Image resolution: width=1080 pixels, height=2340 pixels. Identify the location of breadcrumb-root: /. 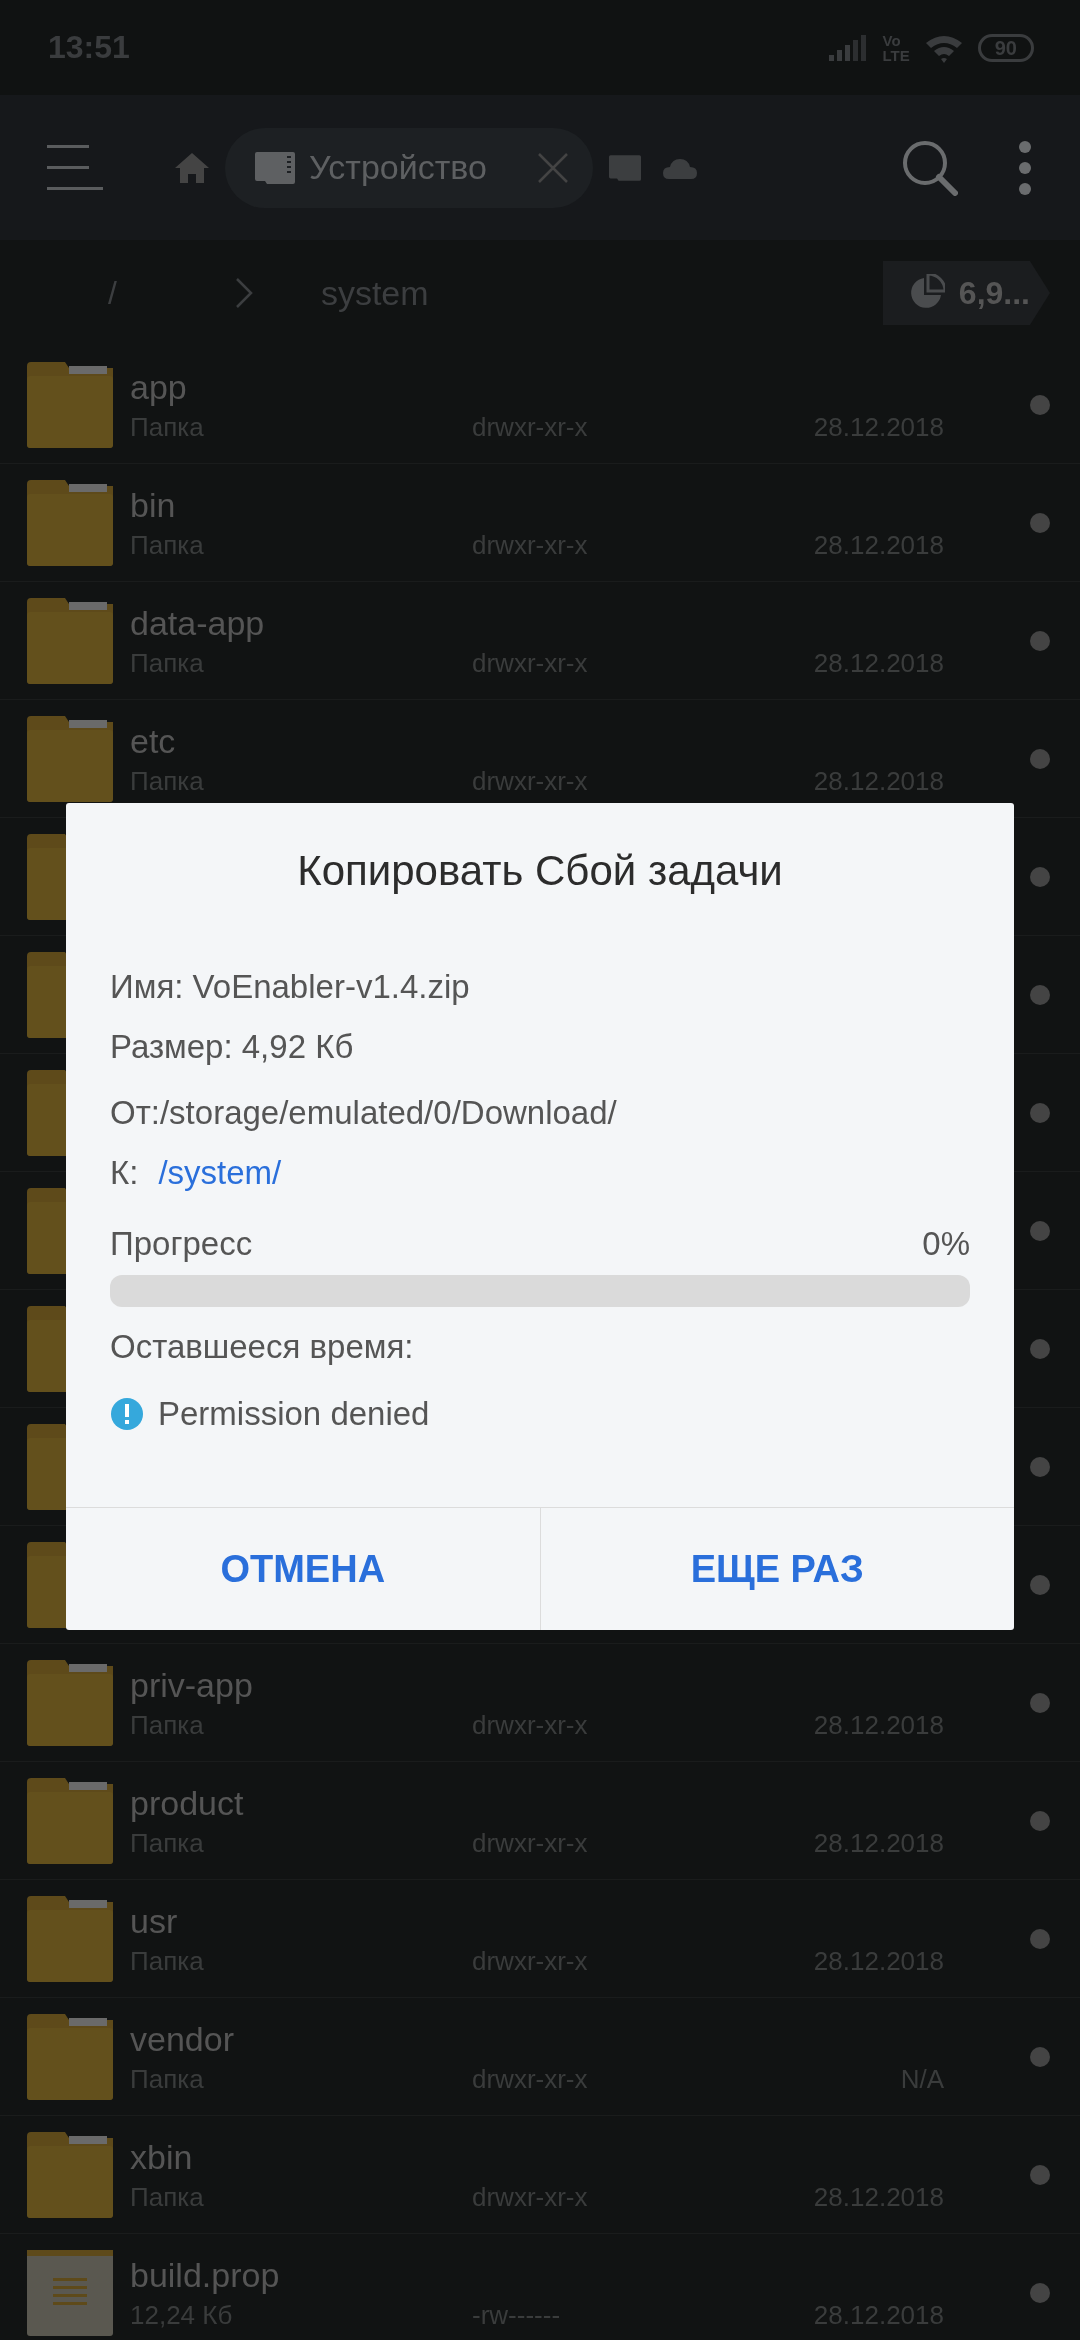
(112, 293).